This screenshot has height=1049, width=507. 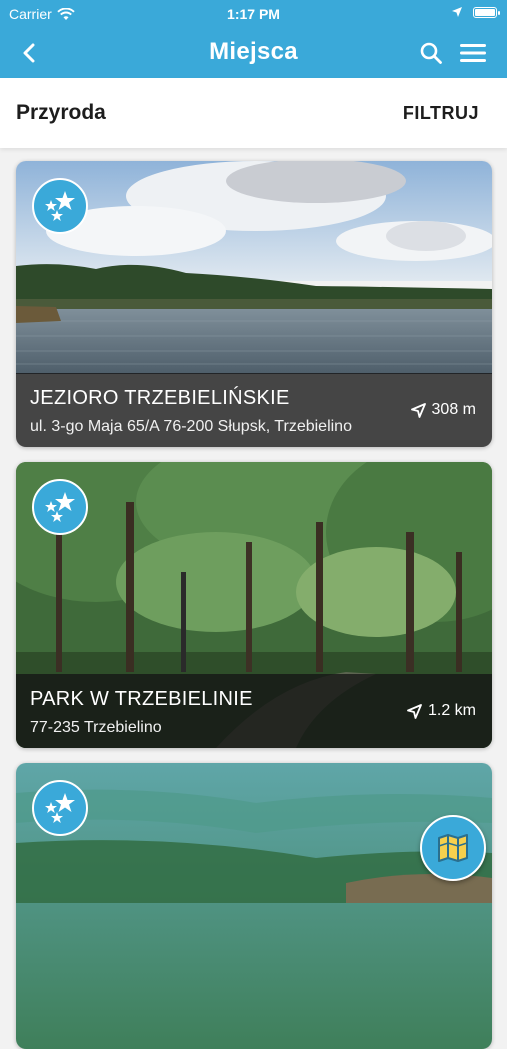 What do you see at coordinates (253, 113) in the screenshot?
I see `category-header: Przyroda FILTRUJ` at bounding box center [253, 113].